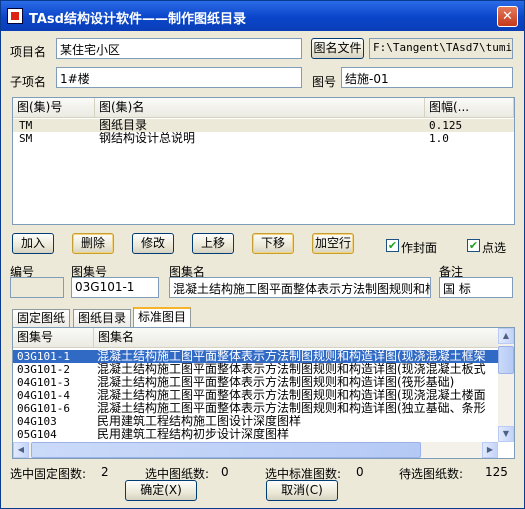 The image size is (525, 509). Describe the element at coordinates (262, 16) in the screenshot. I see `title-bar: TAsd结构设计软件——制作图纸目录 ✕` at that location.